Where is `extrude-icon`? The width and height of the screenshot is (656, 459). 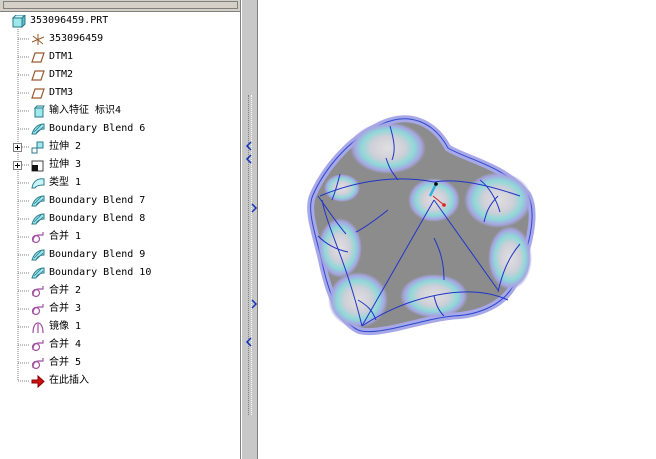 extrude-icon is located at coordinates (37, 147).